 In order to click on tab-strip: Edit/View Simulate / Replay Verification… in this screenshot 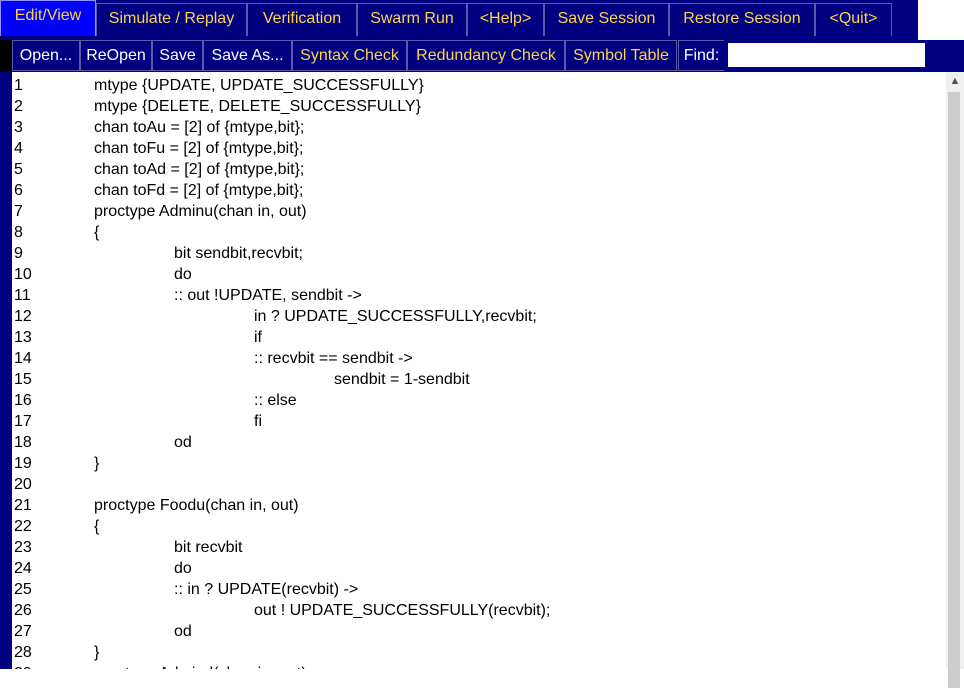, I will do `click(459, 19)`.